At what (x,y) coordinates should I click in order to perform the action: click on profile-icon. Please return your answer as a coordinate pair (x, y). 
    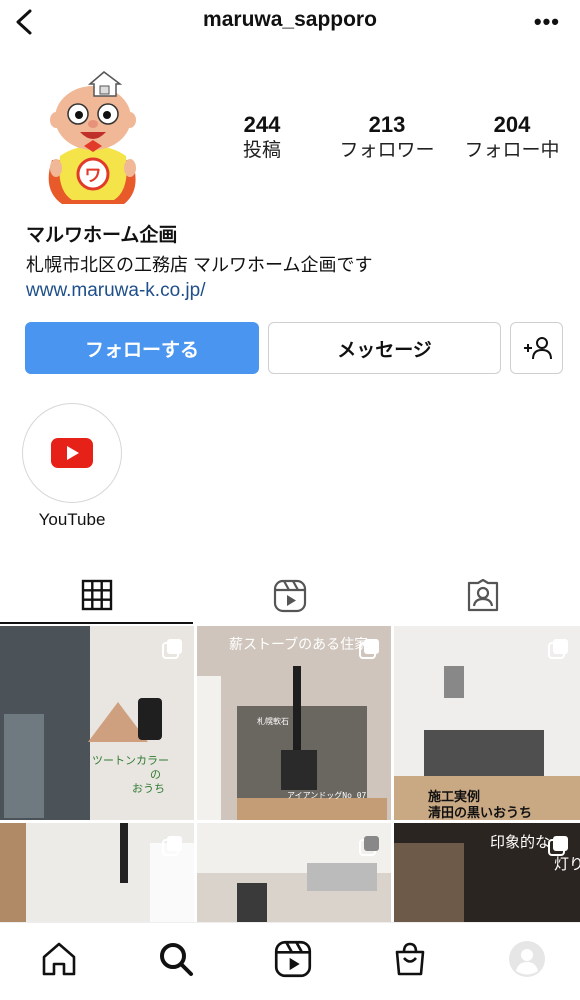
    Looking at the image, I should click on (527, 959).